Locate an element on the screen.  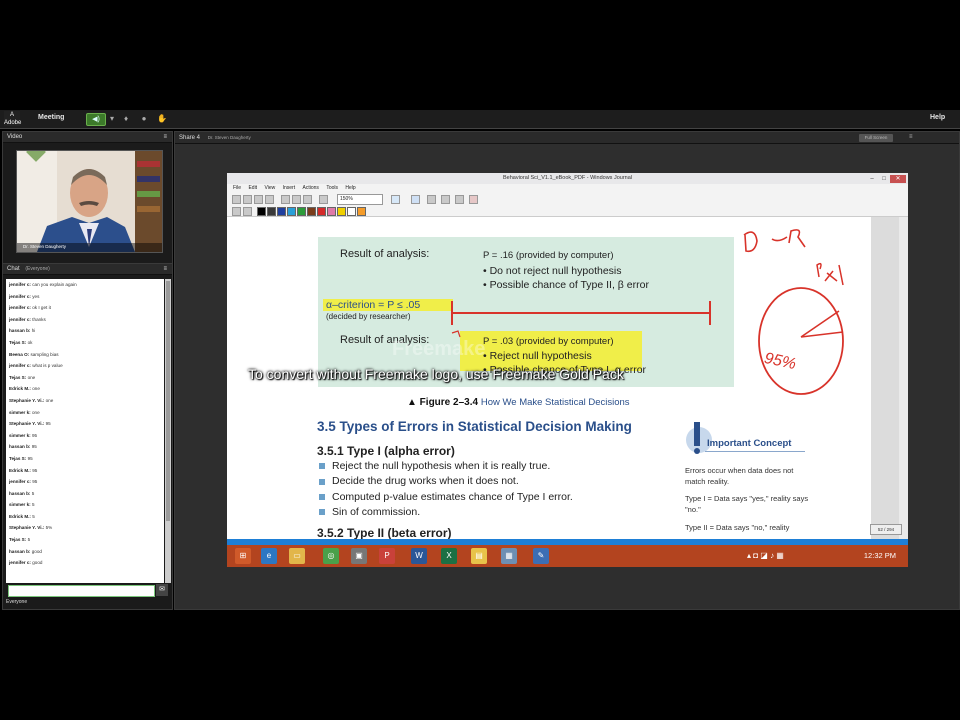
print-icon is located at coordinates (269, 199).